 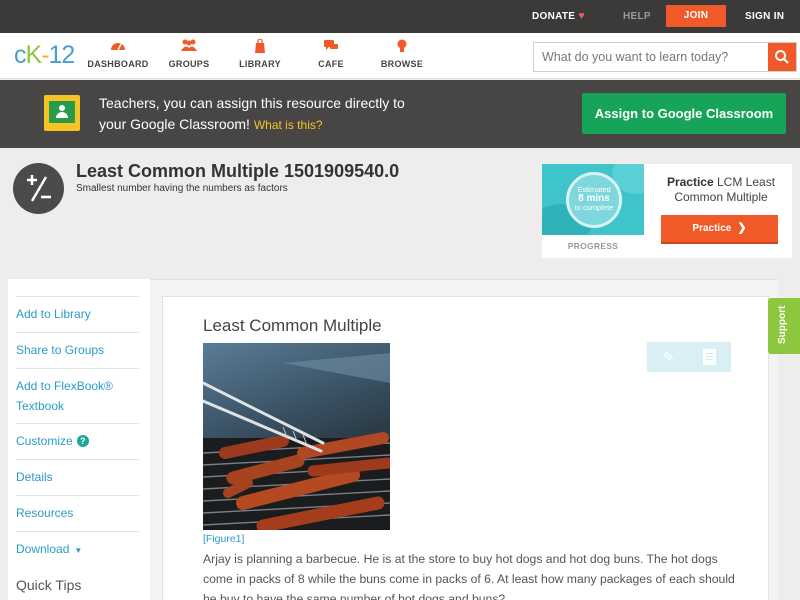 What do you see at coordinates (696, 16) in the screenshot?
I see `join-button: JOIN` at bounding box center [696, 16].